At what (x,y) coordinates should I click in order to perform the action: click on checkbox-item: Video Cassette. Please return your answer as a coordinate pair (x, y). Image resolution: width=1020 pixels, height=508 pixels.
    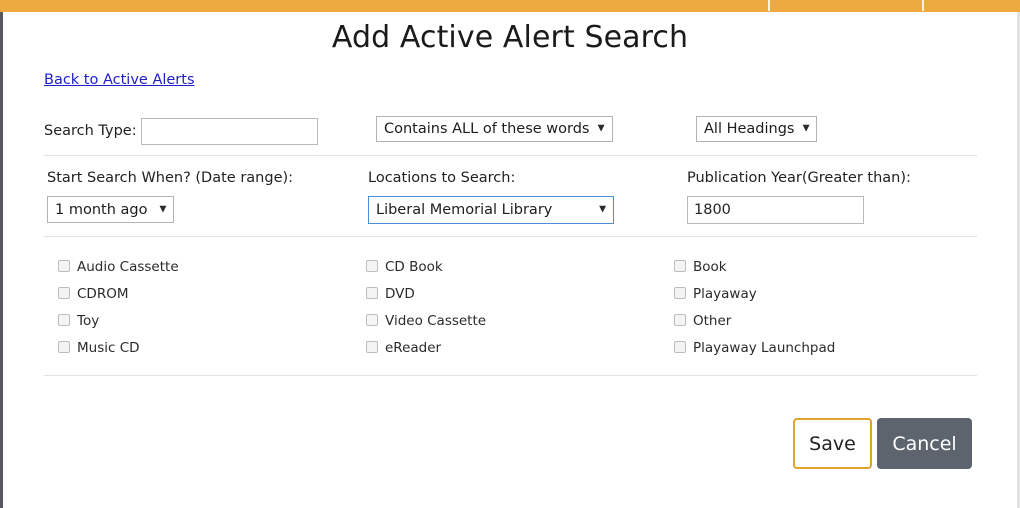
    Looking at the image, I should click on (426, 320).